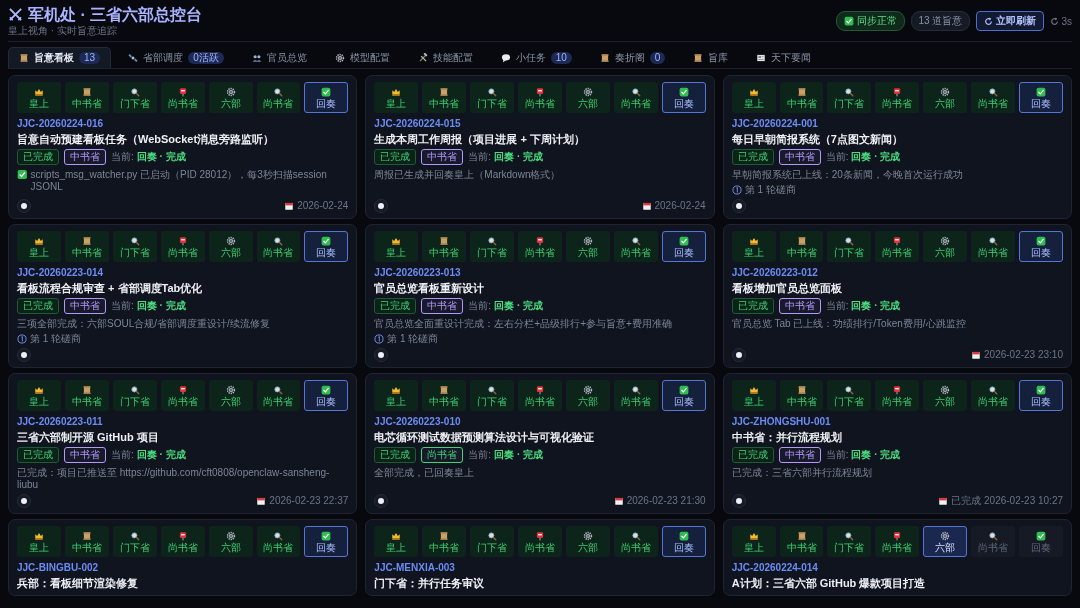 The image size is (1080, 608). I want to click on task-title: 每日早朝简报系统（7点图文新闻）, so click(817, 139).